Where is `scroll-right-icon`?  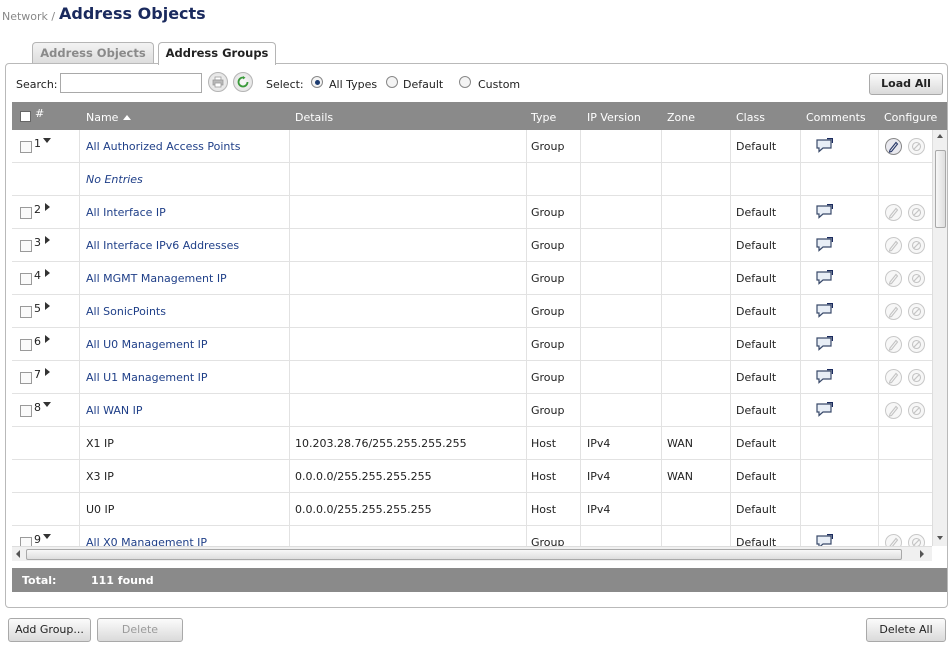
scroll-right-icon is located at coordinates (922, 554).